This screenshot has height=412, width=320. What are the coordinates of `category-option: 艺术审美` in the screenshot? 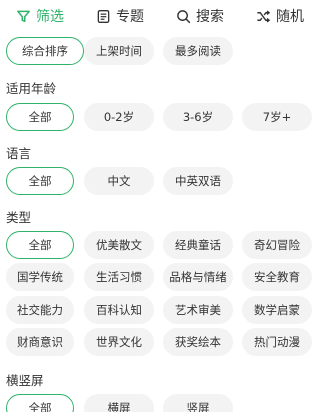 It's located at (198, 310).